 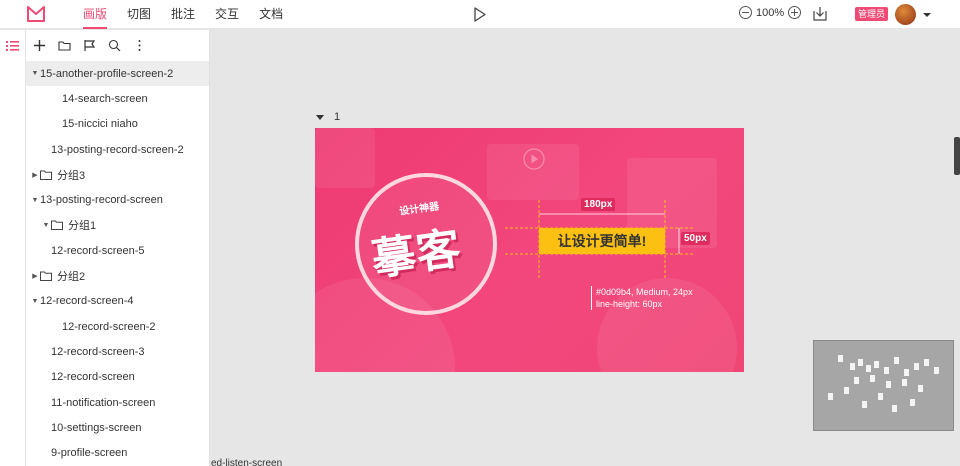 What do you see at coordinates (71, 175) in the screenshot?
I see `layer-label: 分组3` at bounding box center [71, 175].